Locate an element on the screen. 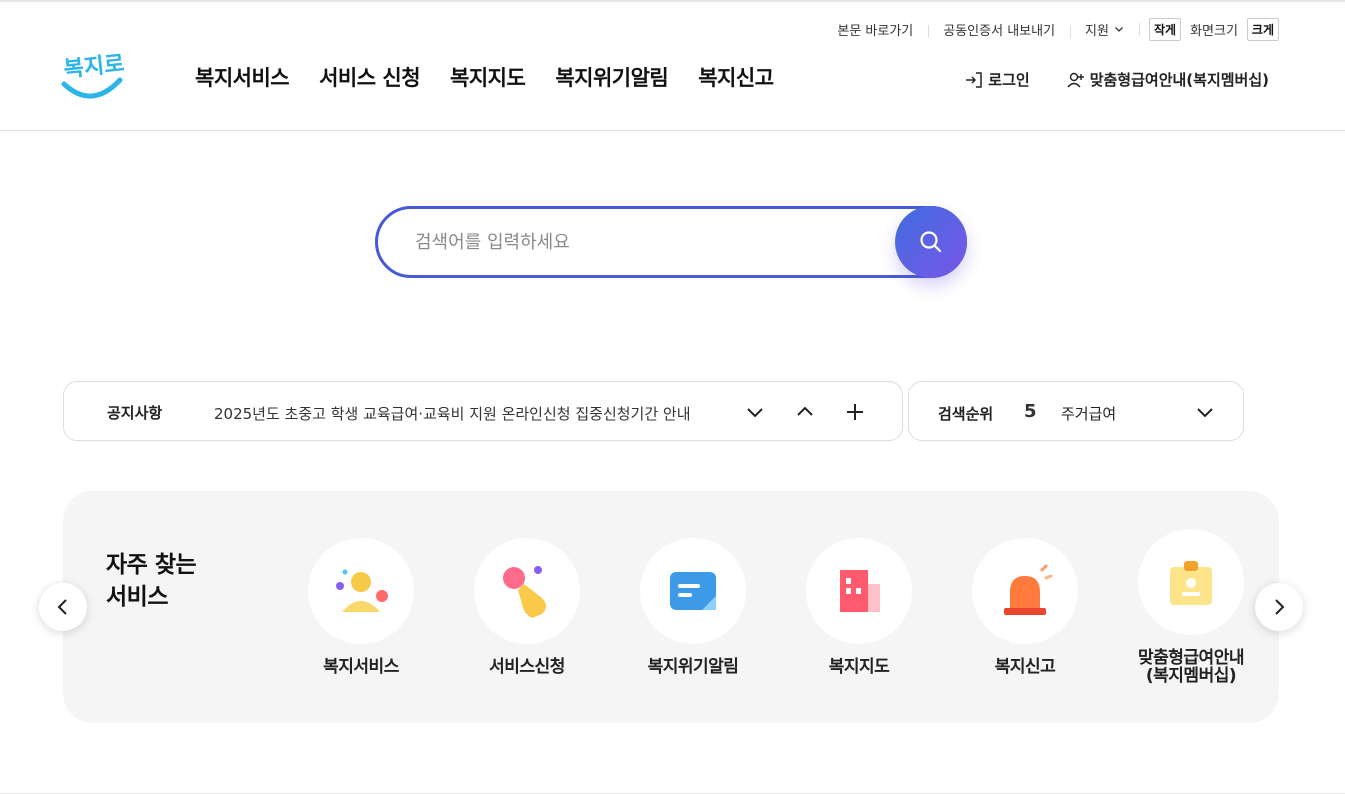 This screenshot has height=794, width=1345. header-divider is located at coordinates (672, 130).